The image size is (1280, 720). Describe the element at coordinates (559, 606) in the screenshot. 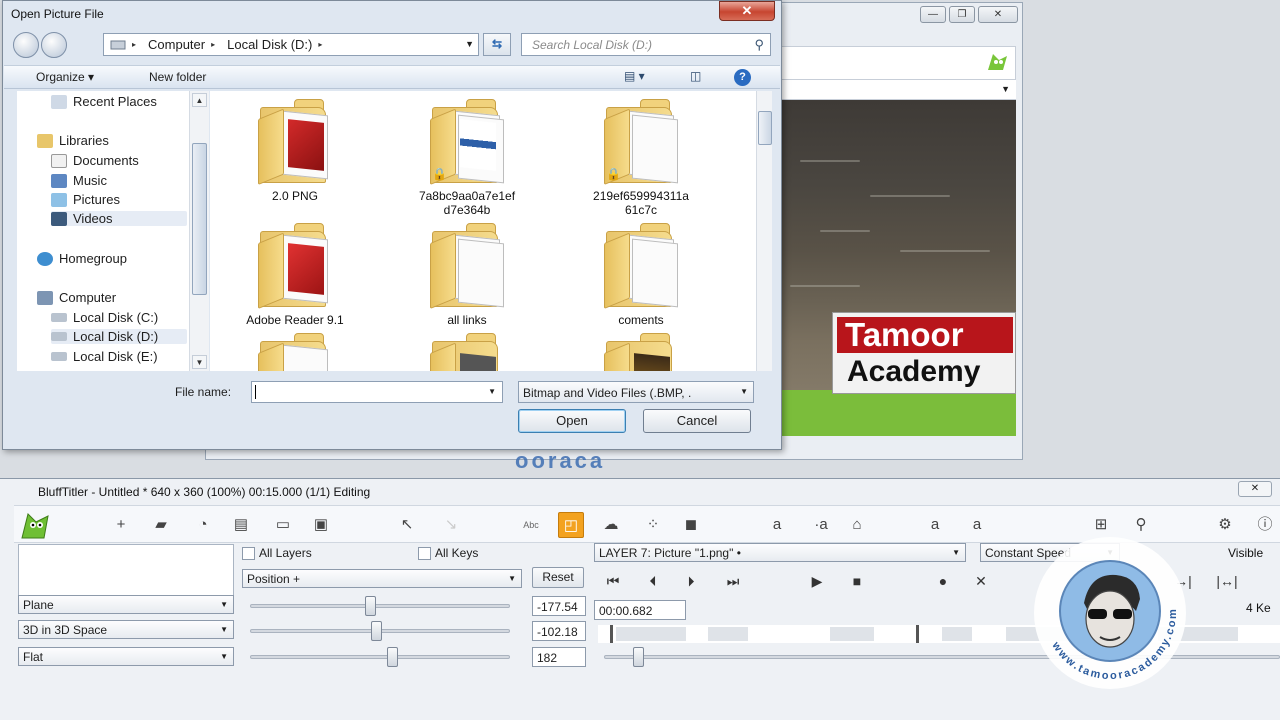

I see `x-value-input: -177.54` at that location.